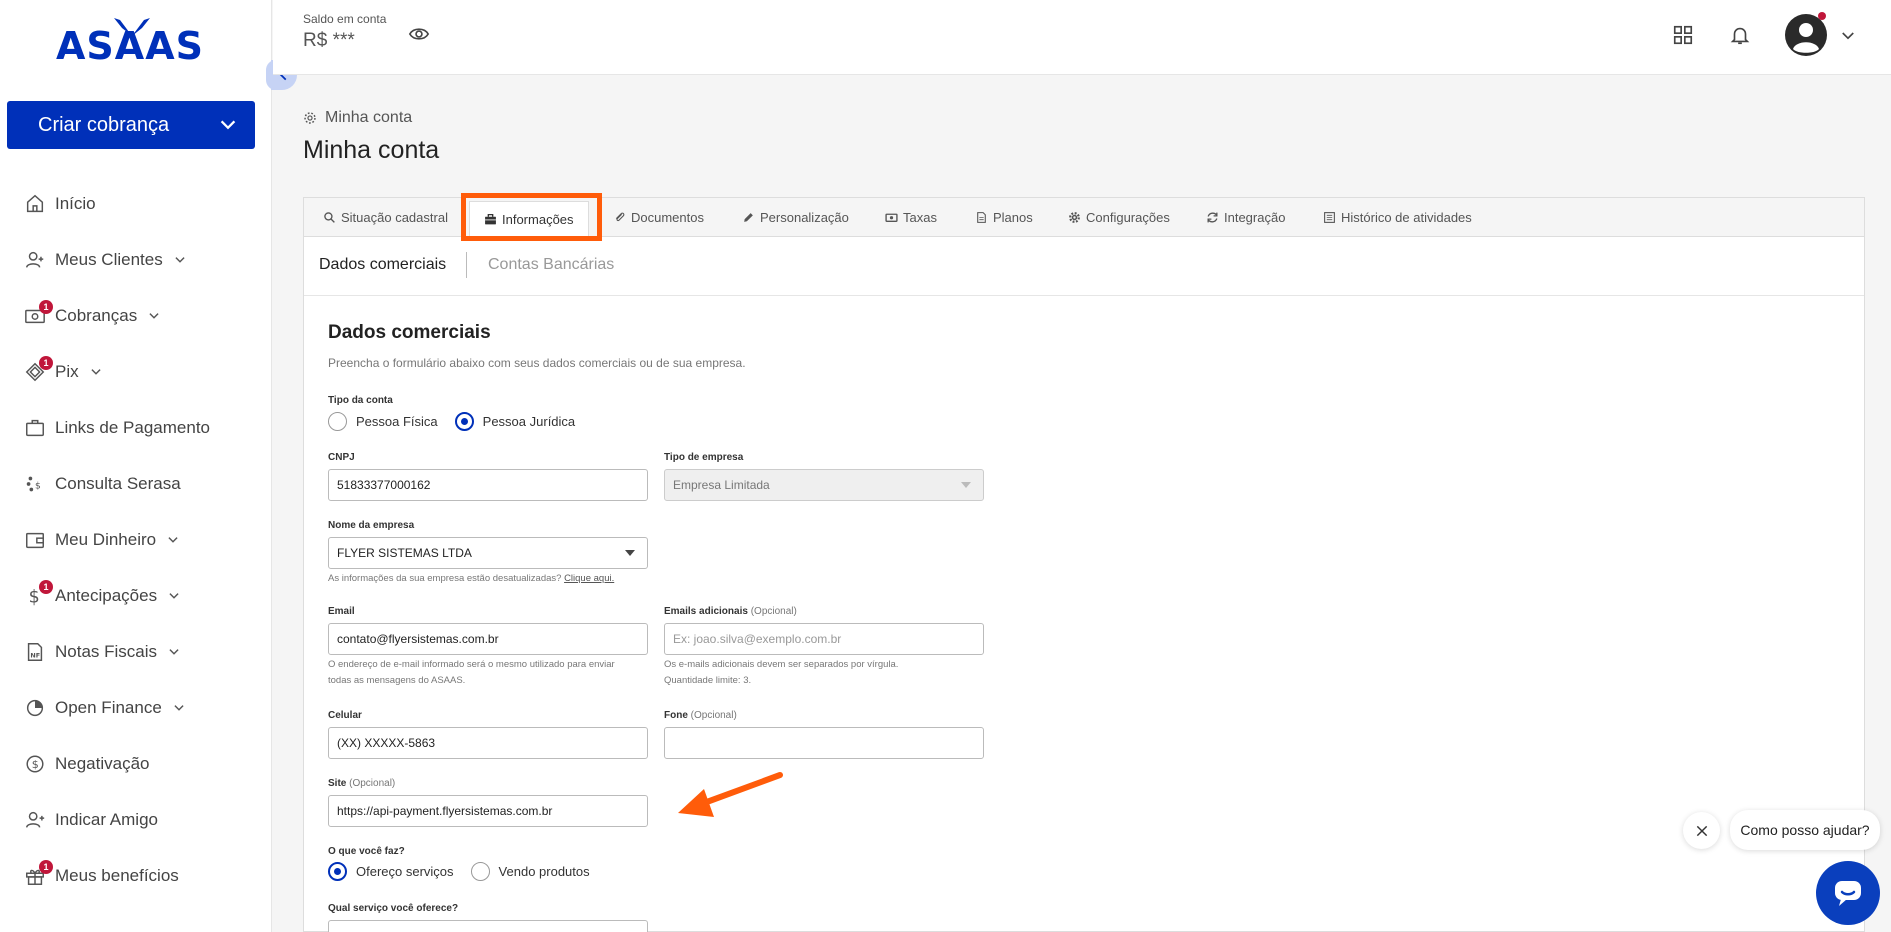 The width and height of the screenshot is (1891, 932). Describe the element at coordinates (341, 611) in the screenshot. I see `email-label: Email` at that location.